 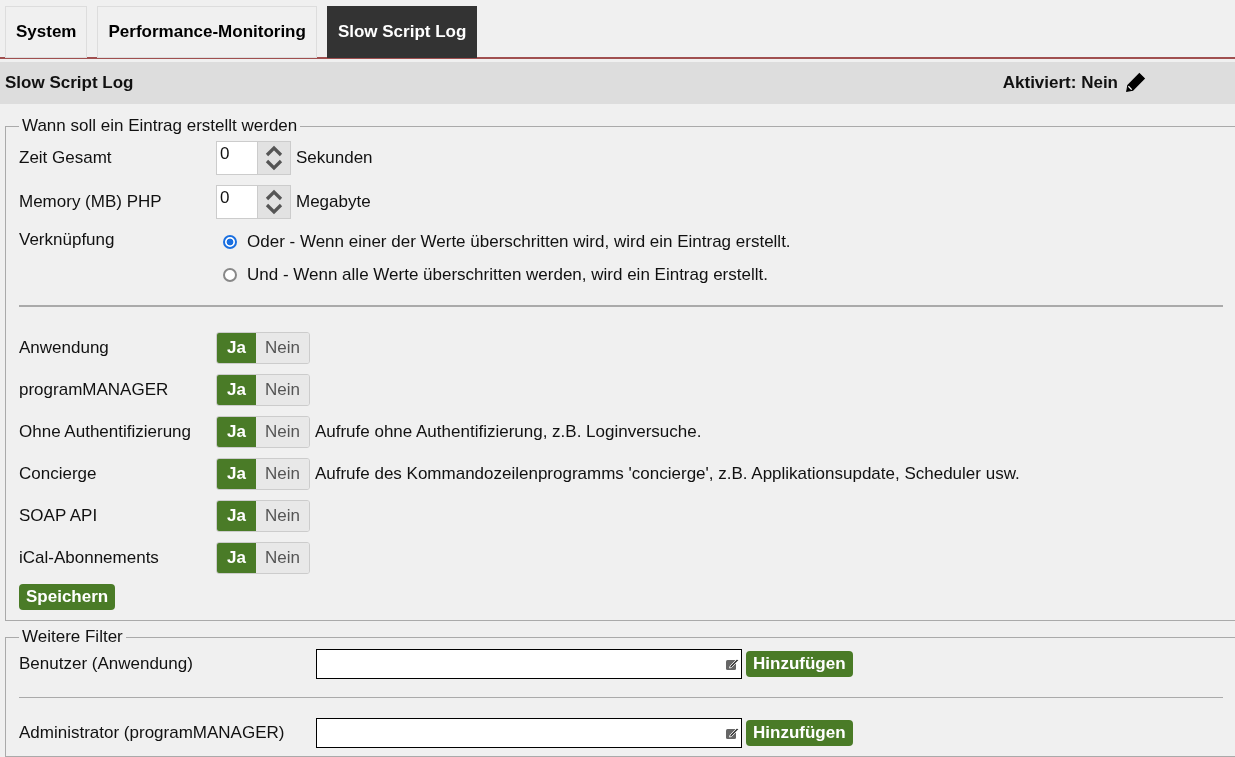 What do you see at coordinates (160, 126) in the screenshot?
I see `fieldset-legend: Wann soll ein Eintrag erstellt werden` at bounding box center [160, 126].